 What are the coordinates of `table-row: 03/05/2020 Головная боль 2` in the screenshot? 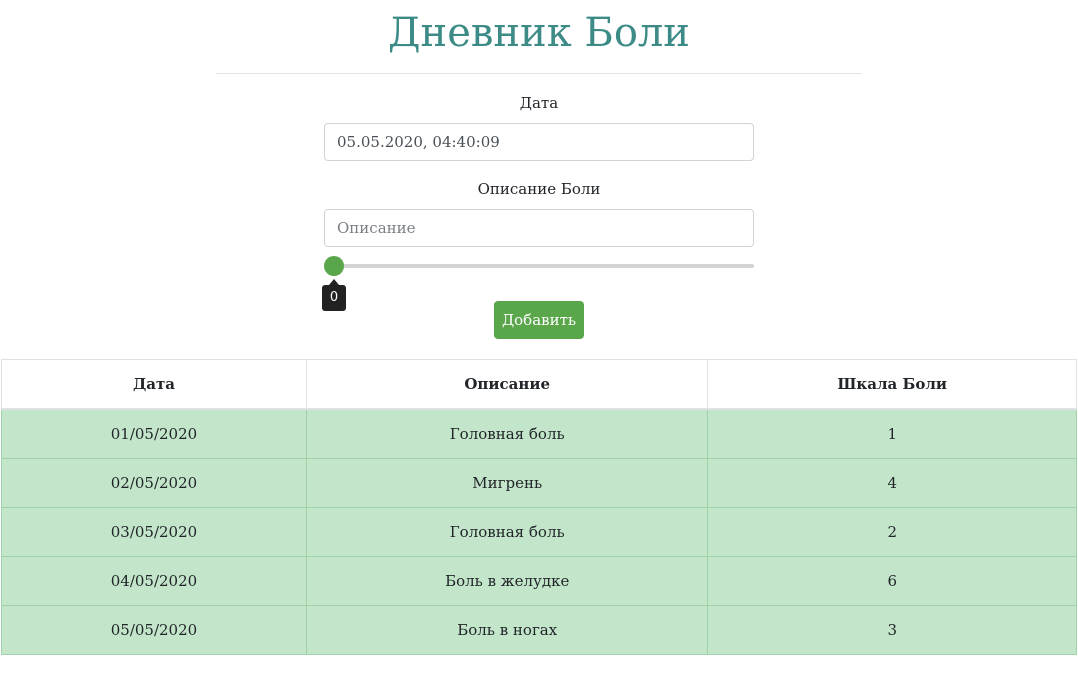 It's located at (539, 532).